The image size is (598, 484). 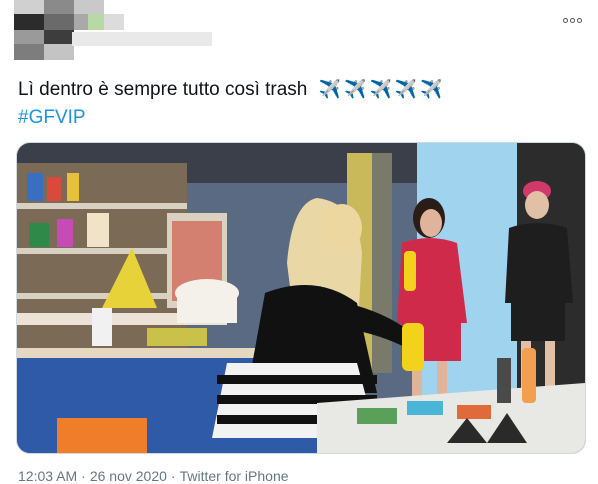 I want to click on tweet-time: 12:03 AM, so click(x=47, y=476).